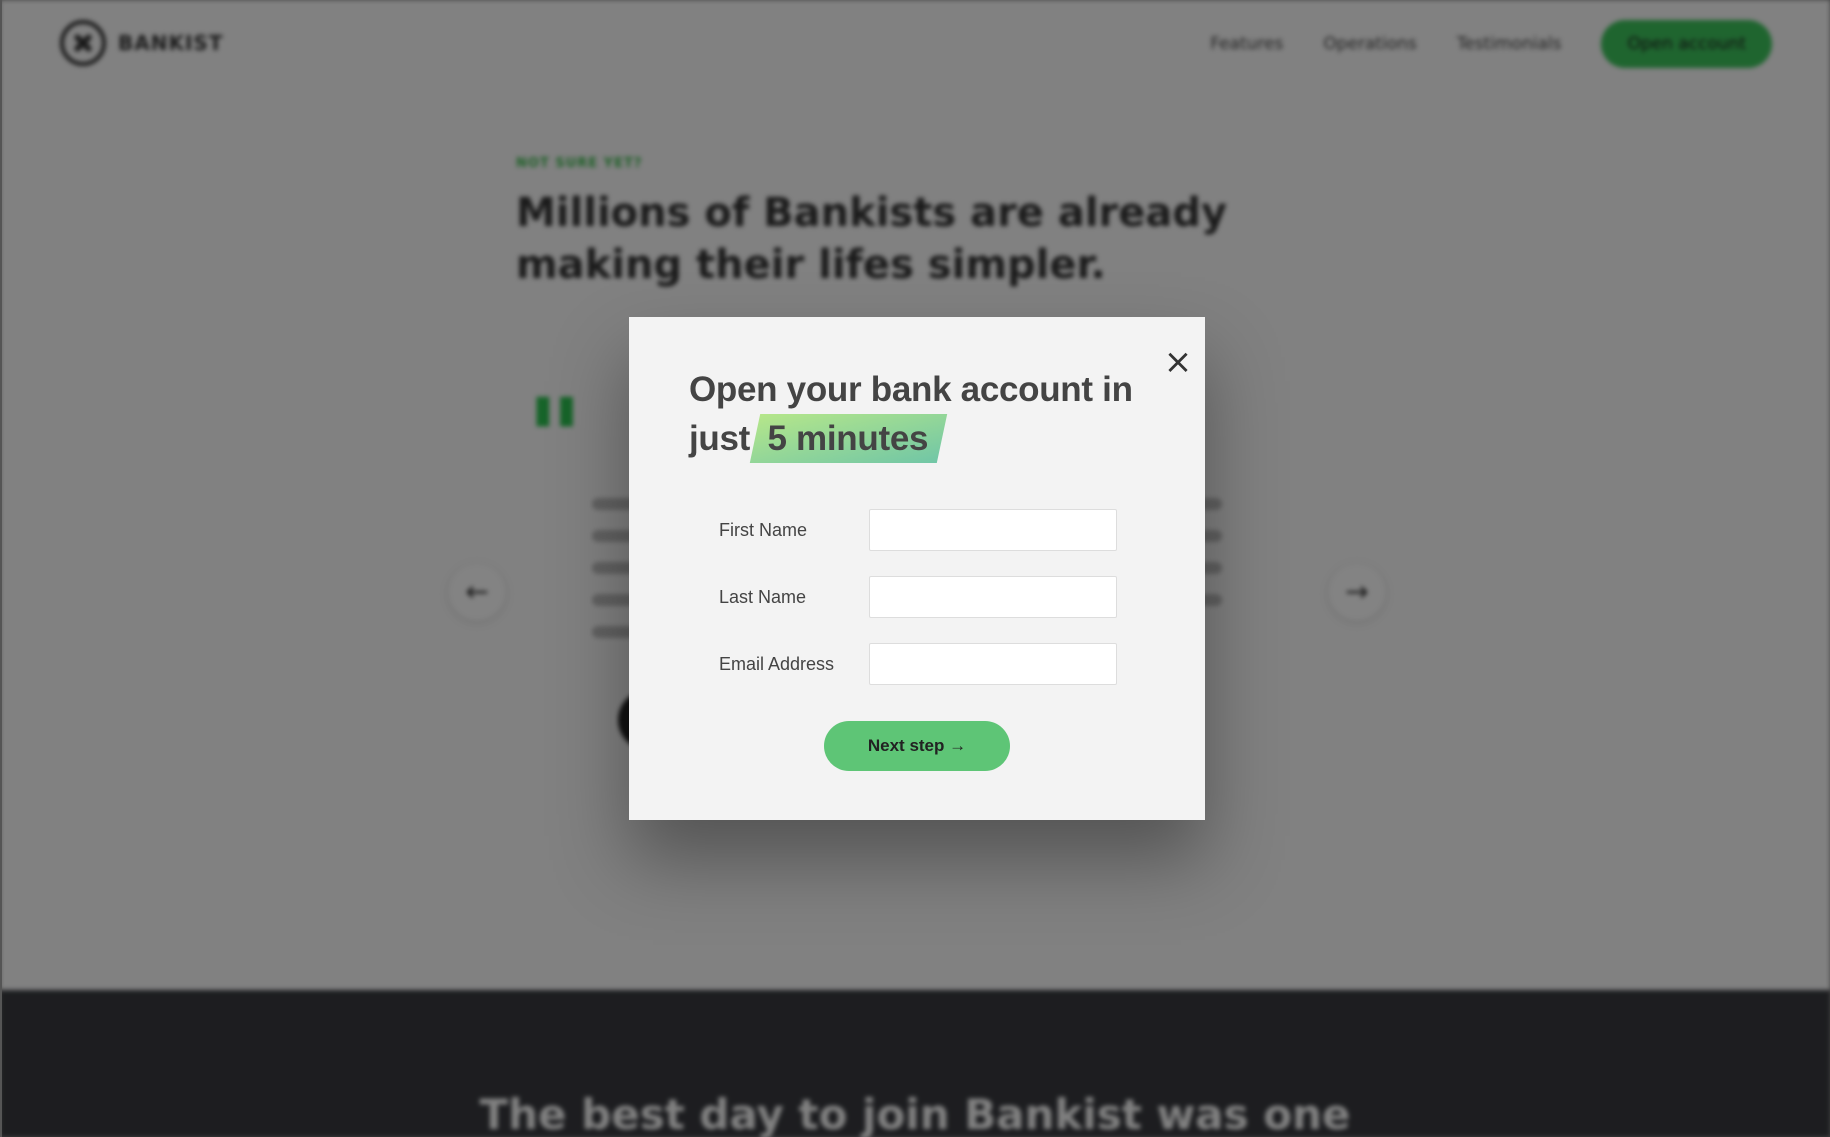 This screenshot has height=1137, width=1830. Describe the element at coordinates (763, 597) in the screenshot. I see `last-name-label: Last Name` at that location.